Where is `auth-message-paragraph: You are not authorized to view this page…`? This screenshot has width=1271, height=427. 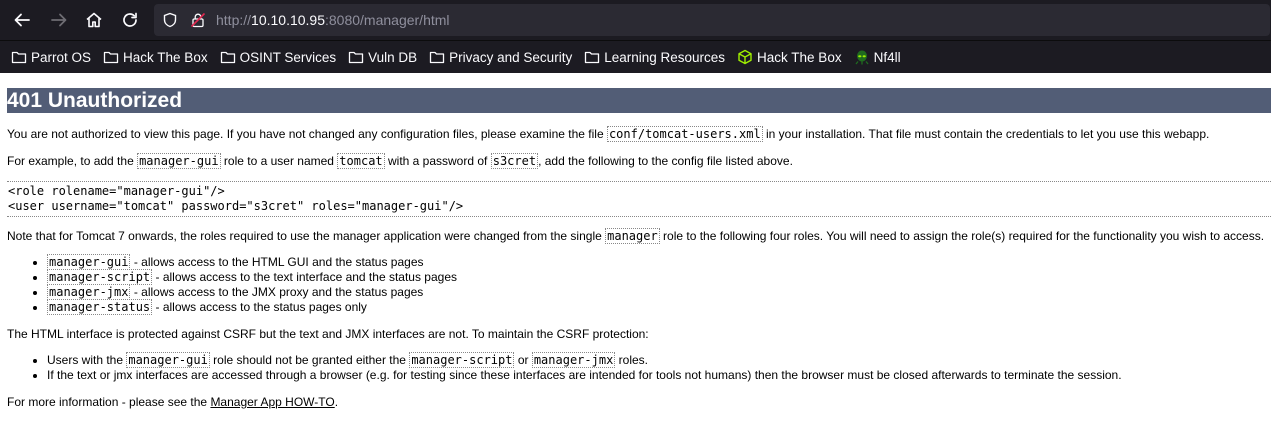
auth-message-paragraph: You are not authorized to view this page… is located at coordinates (639, 134).